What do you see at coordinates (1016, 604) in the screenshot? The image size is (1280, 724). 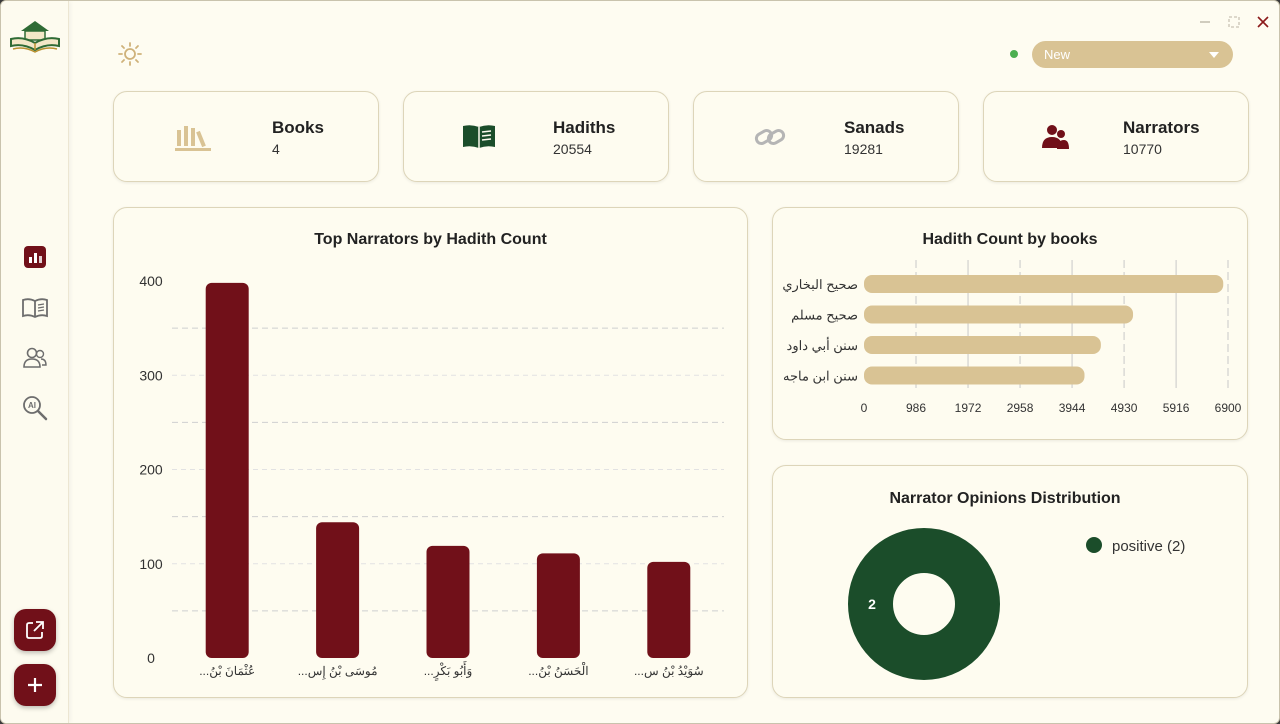 I see `opinions-donut-chart: 2 positive (2)` at bounding box center [1016, 604].